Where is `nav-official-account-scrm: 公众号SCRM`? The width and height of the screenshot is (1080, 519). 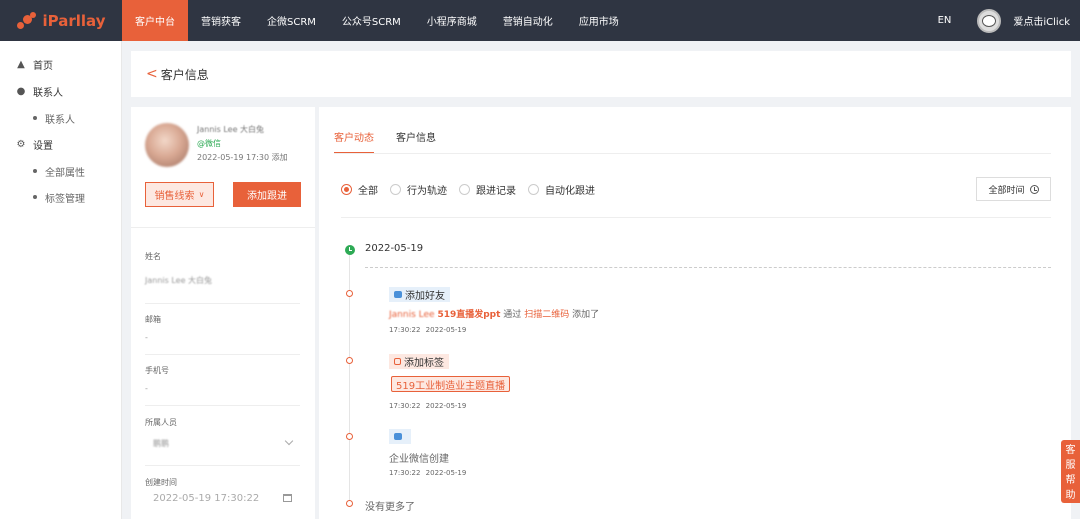
nav-official-account-scrm: 公众号SCRM is located at coordinates (371, 20).